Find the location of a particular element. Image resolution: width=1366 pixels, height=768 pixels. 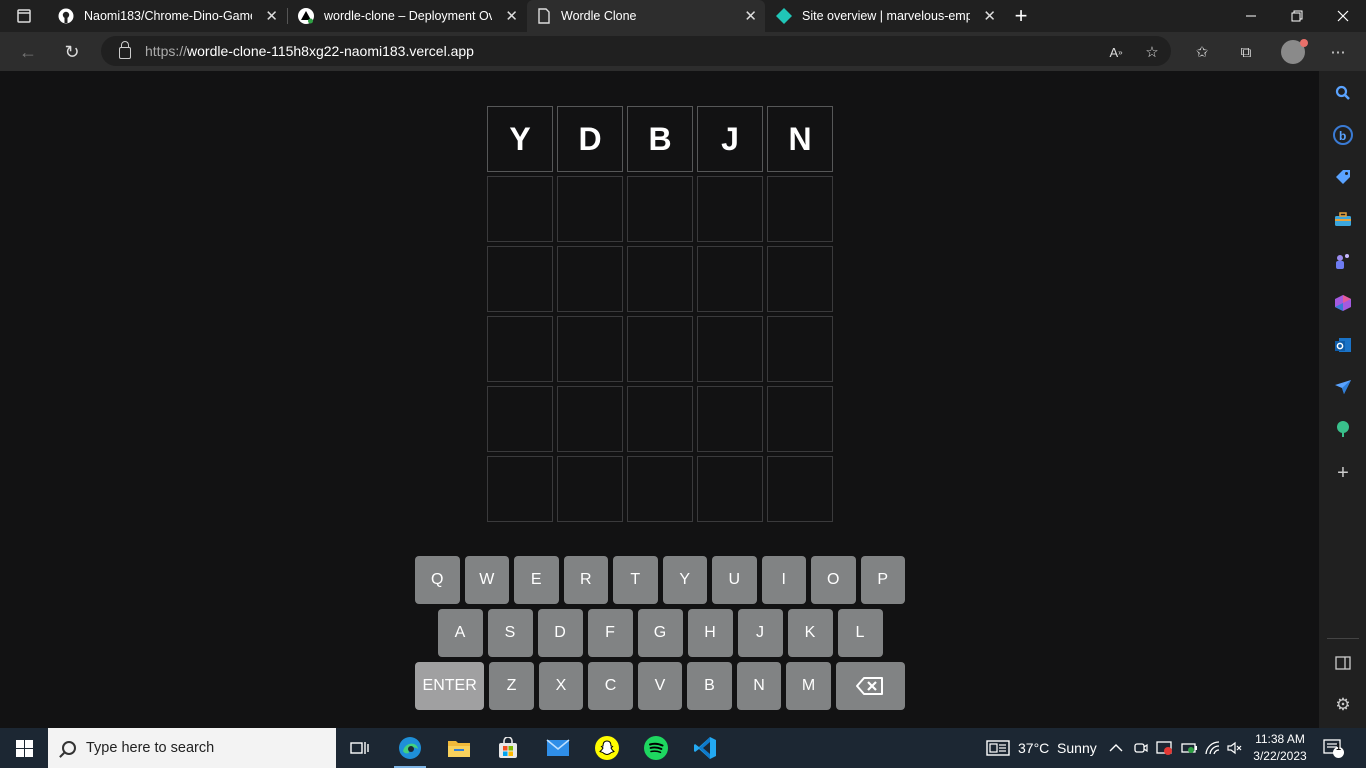

key-u: U is located at coordinates (734, 580).